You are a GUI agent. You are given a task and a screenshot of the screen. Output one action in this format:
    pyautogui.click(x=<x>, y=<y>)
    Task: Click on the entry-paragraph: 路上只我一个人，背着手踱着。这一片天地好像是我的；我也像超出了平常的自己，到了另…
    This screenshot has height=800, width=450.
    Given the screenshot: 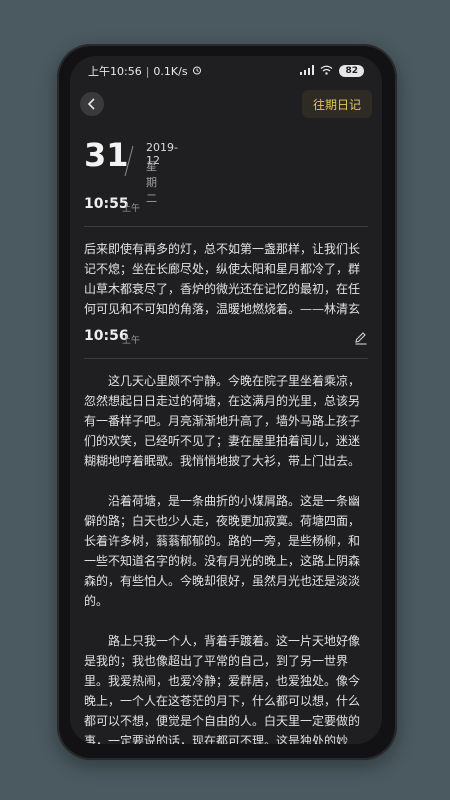 What is the action you would take?
    pyautogui.click(x=222, y=689)
    